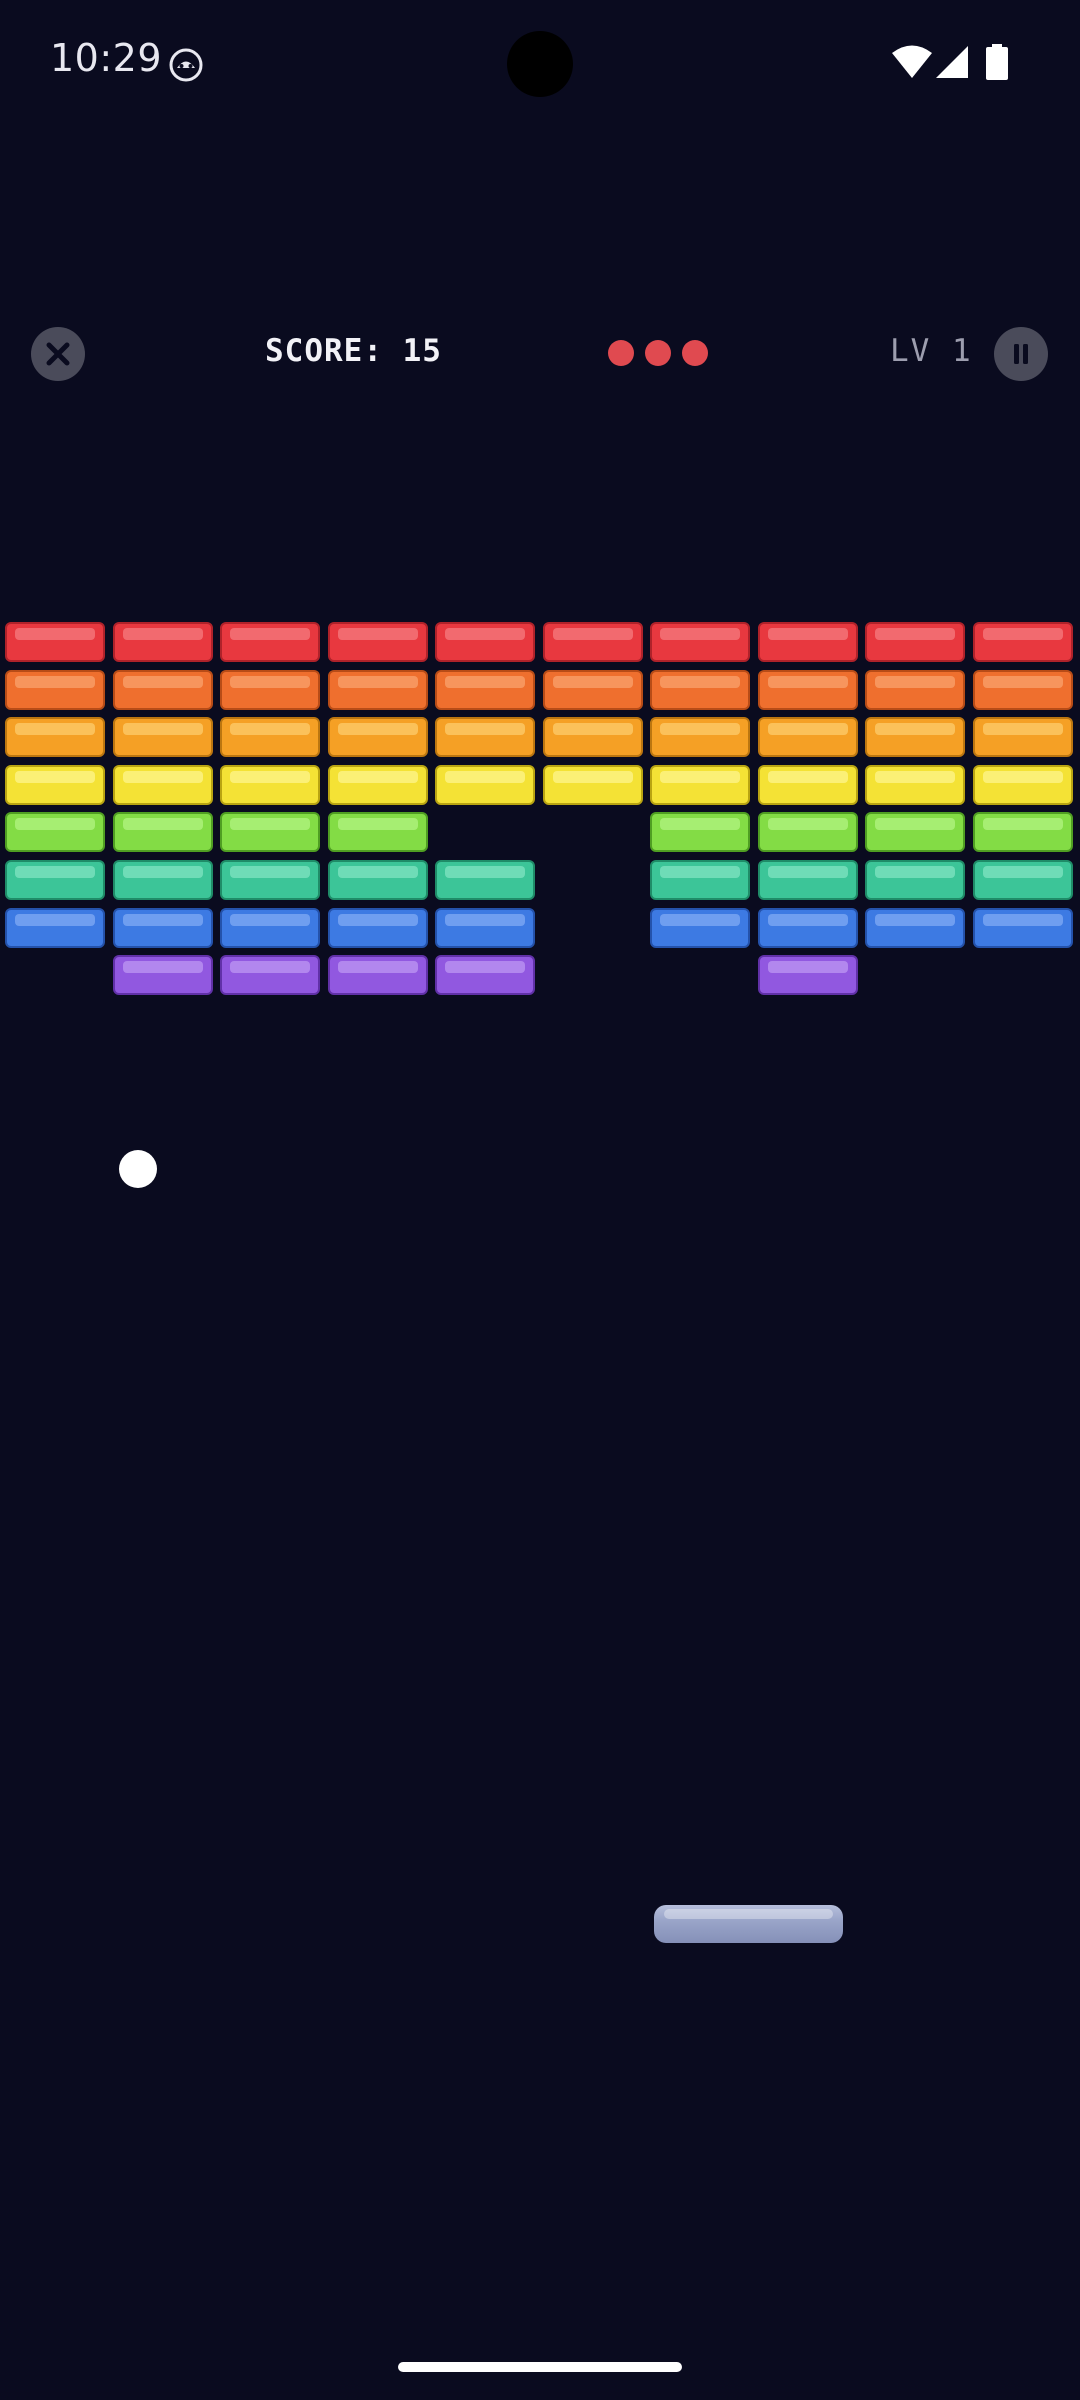 The width and height of the screenshot is (1080, 2400). What do you see at coordinates (748, 1914) in the screenshot?
I see `paddle-highlight` at bounding box center [748, 1914].